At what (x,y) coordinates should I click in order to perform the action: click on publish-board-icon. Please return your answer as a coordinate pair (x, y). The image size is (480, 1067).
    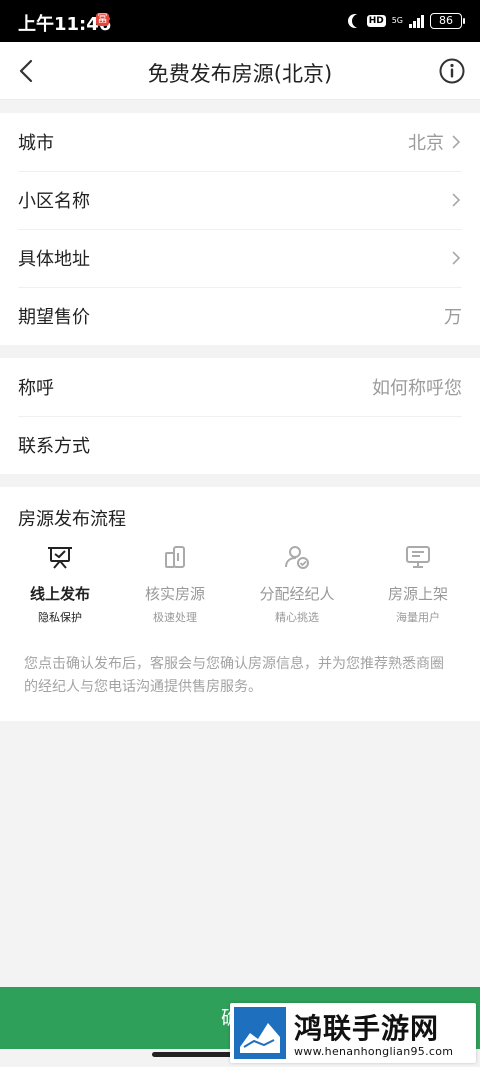
    Looking at the image, I should click on (60, 558).